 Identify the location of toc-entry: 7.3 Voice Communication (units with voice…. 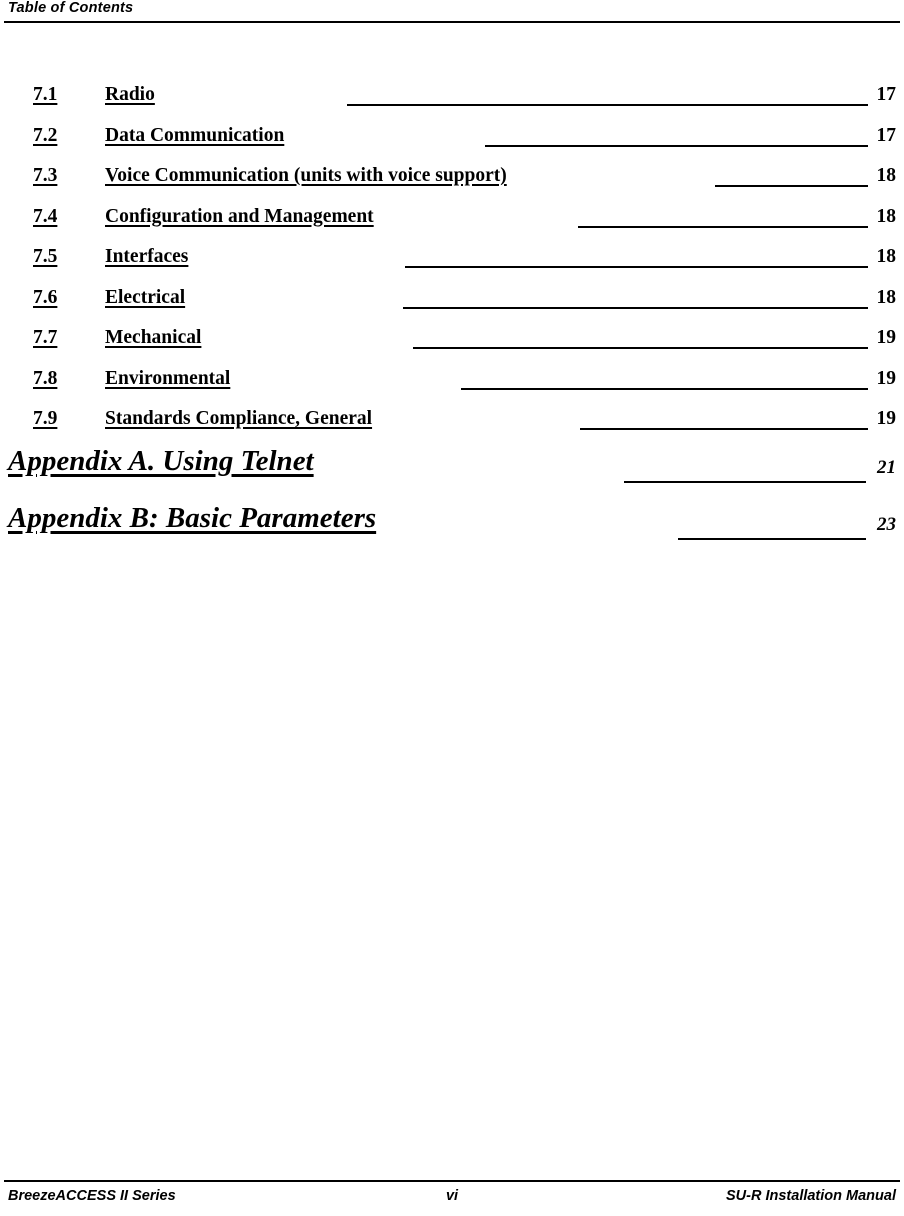
(452, 179).